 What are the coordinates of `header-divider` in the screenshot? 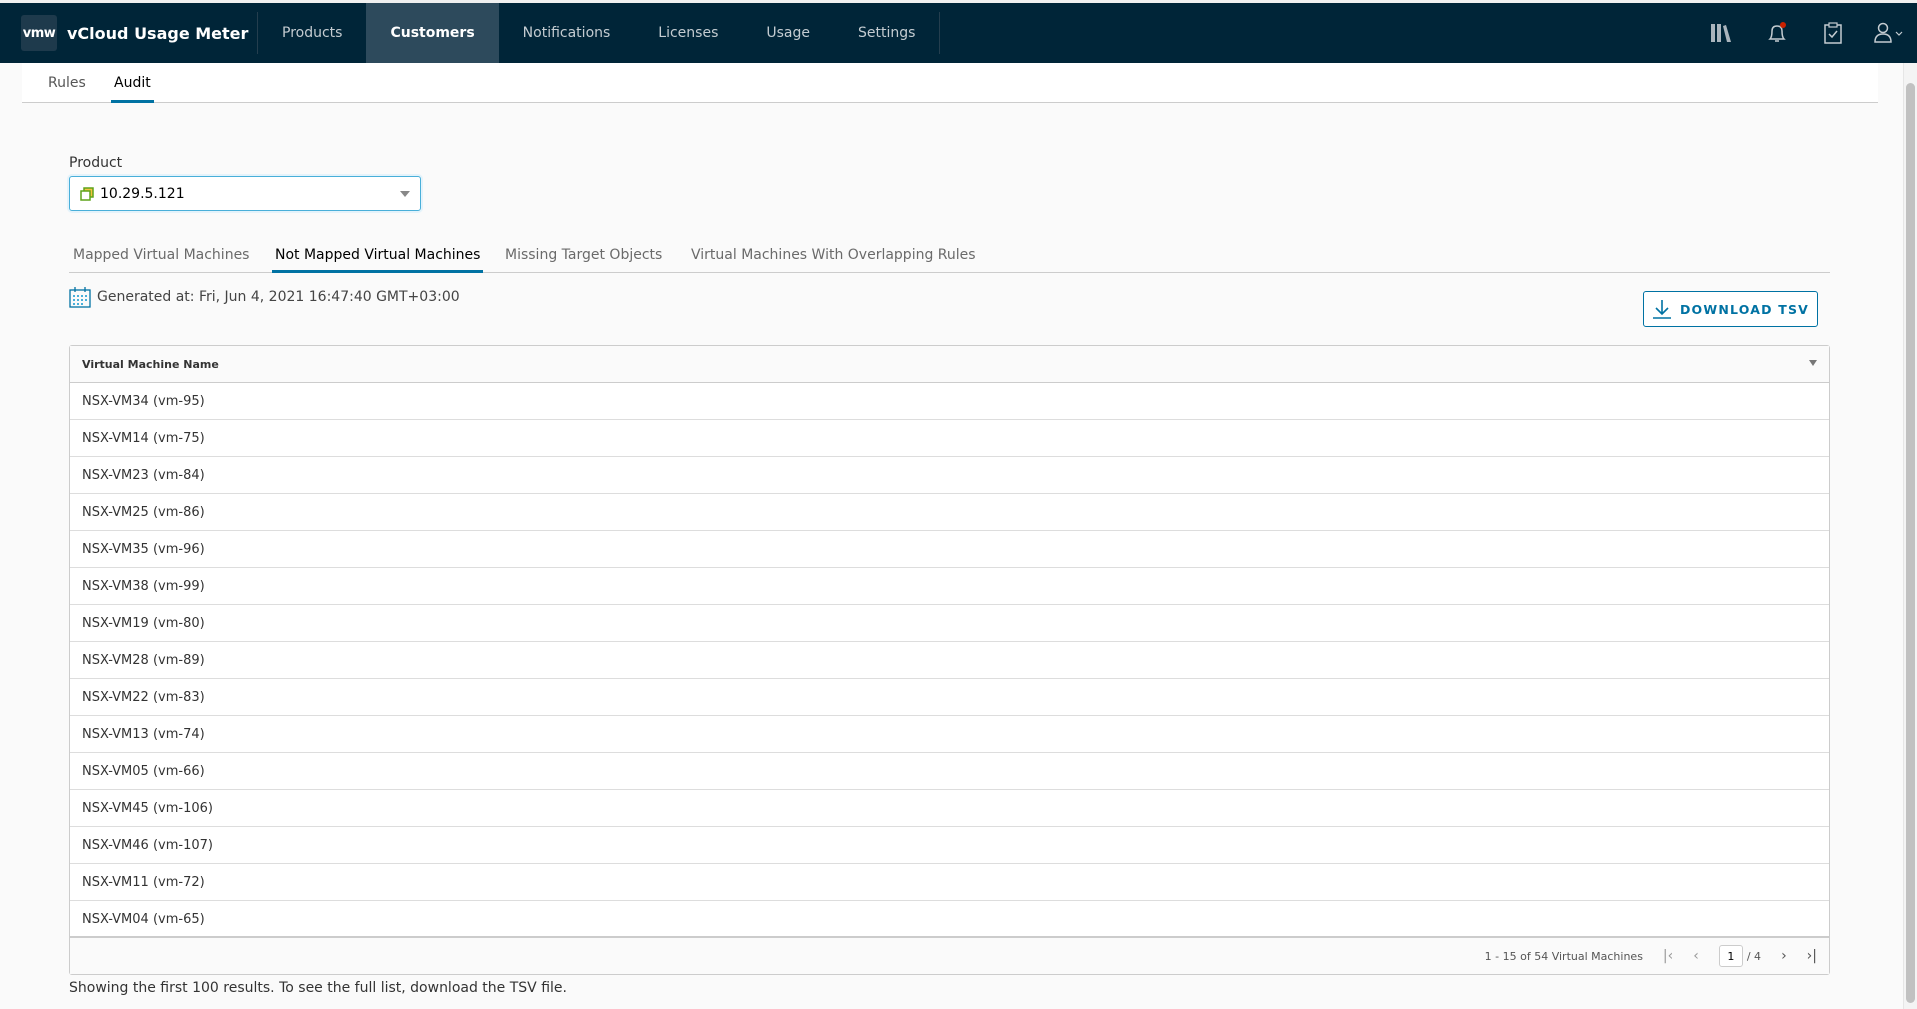 It's located at (940, 33).